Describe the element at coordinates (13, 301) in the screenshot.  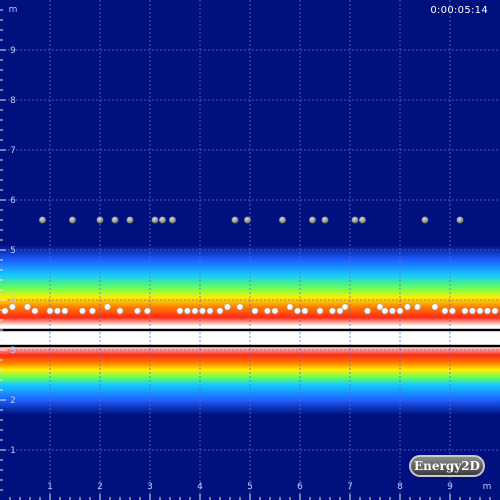
I see `y-tick-label: 4` at that location.